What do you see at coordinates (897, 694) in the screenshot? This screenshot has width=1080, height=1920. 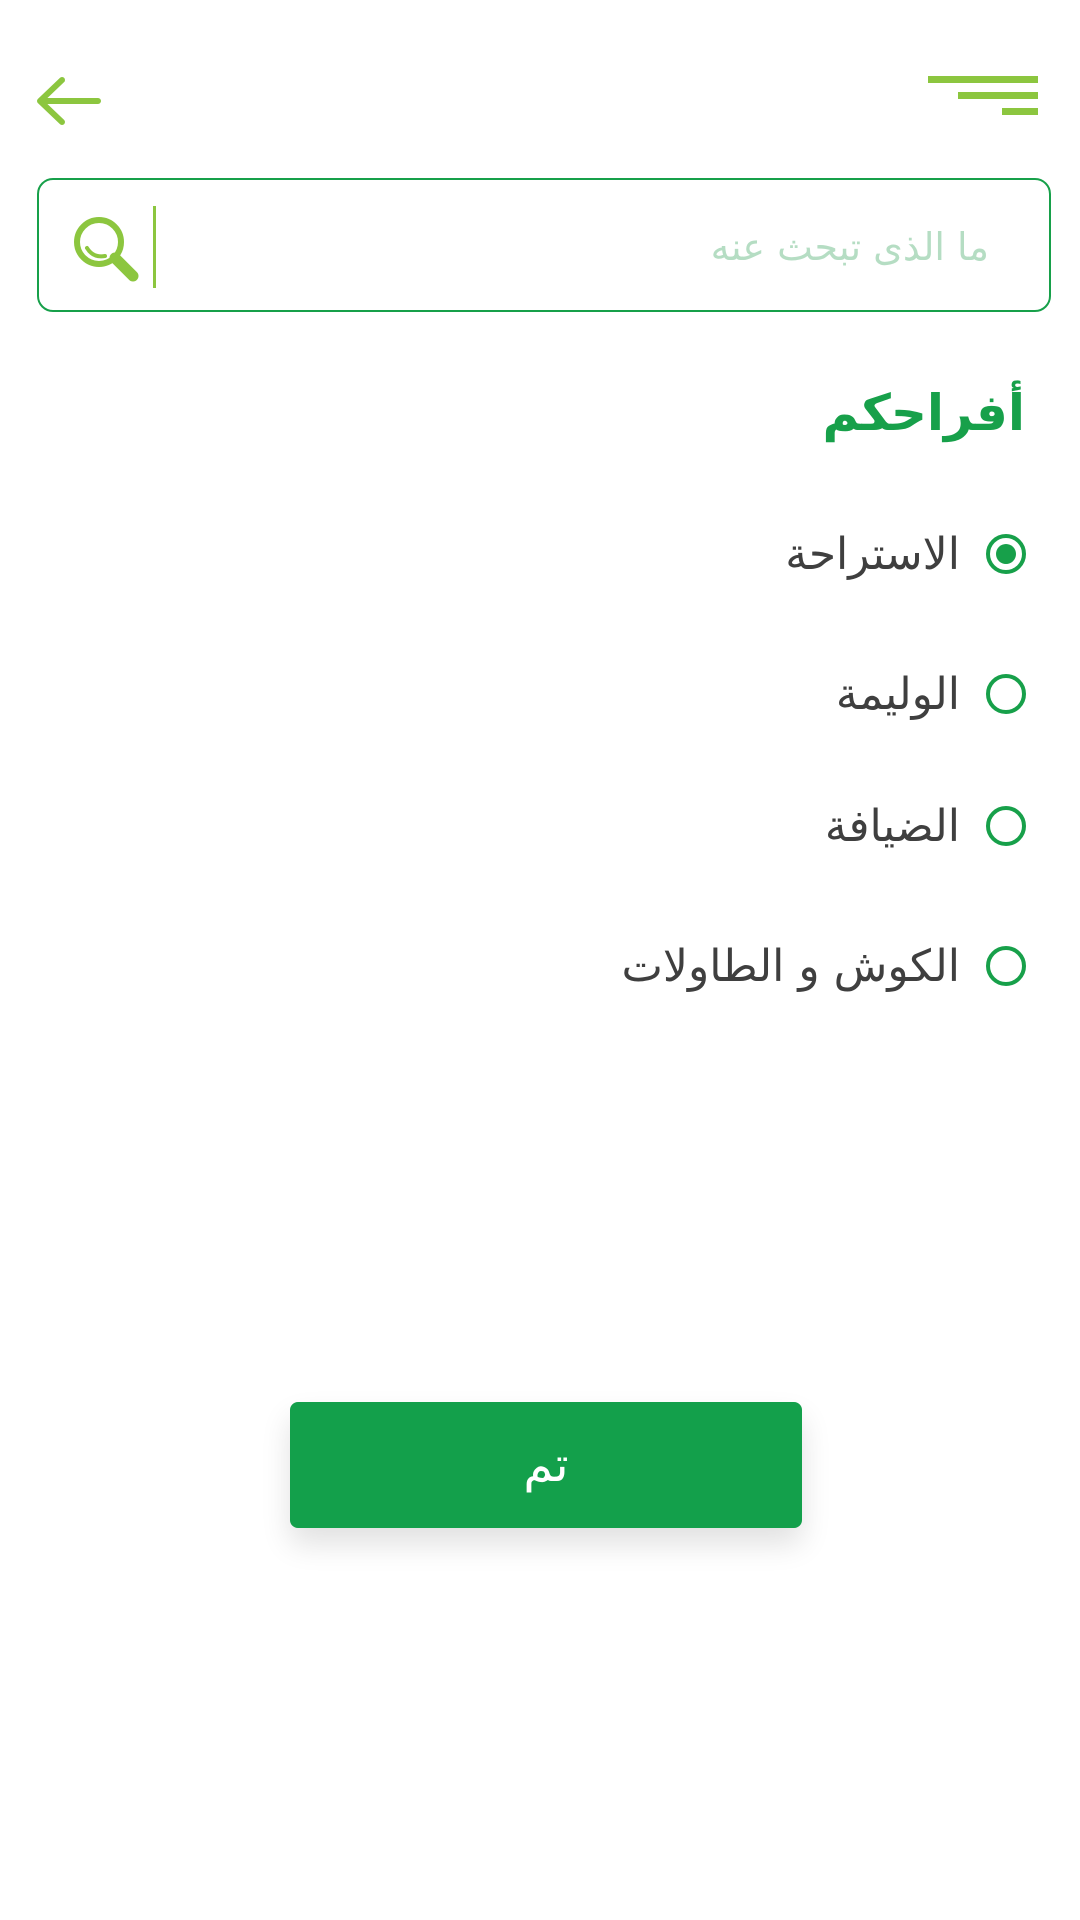 I see `option-label: الوليمة` at bounding box center [897, 694].